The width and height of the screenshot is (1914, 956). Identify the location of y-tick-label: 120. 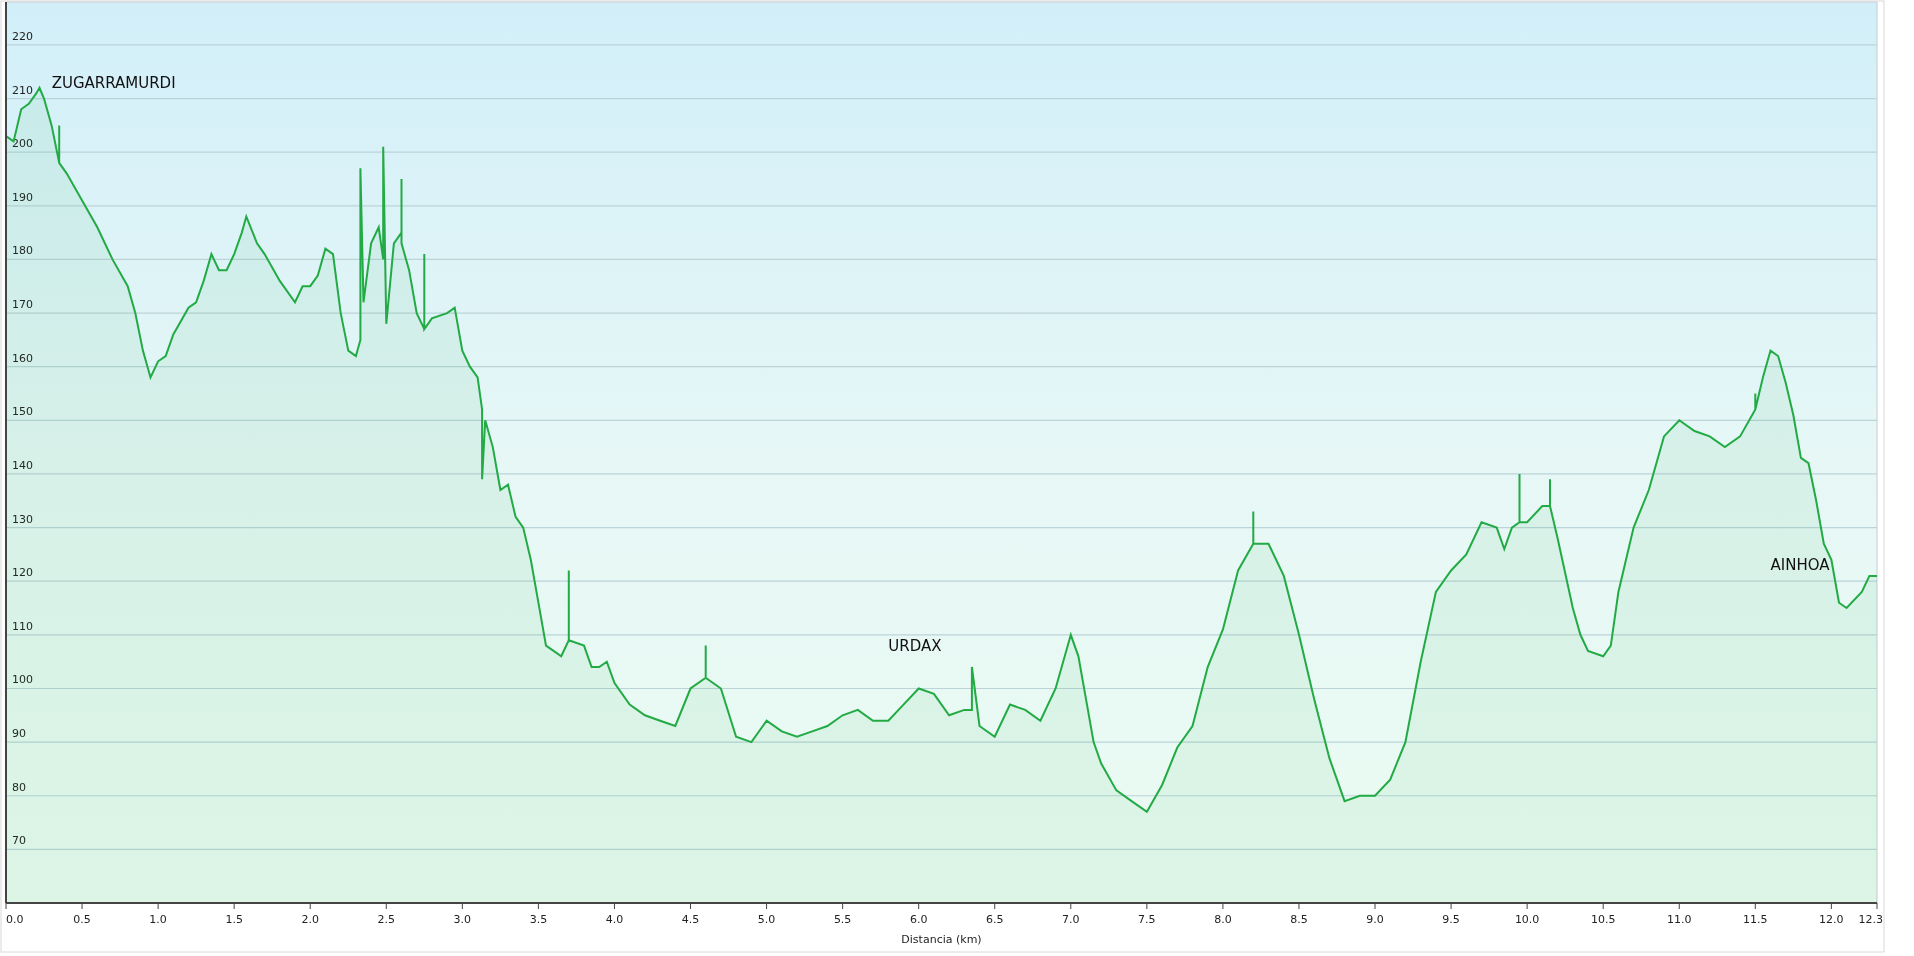
(22, 573).